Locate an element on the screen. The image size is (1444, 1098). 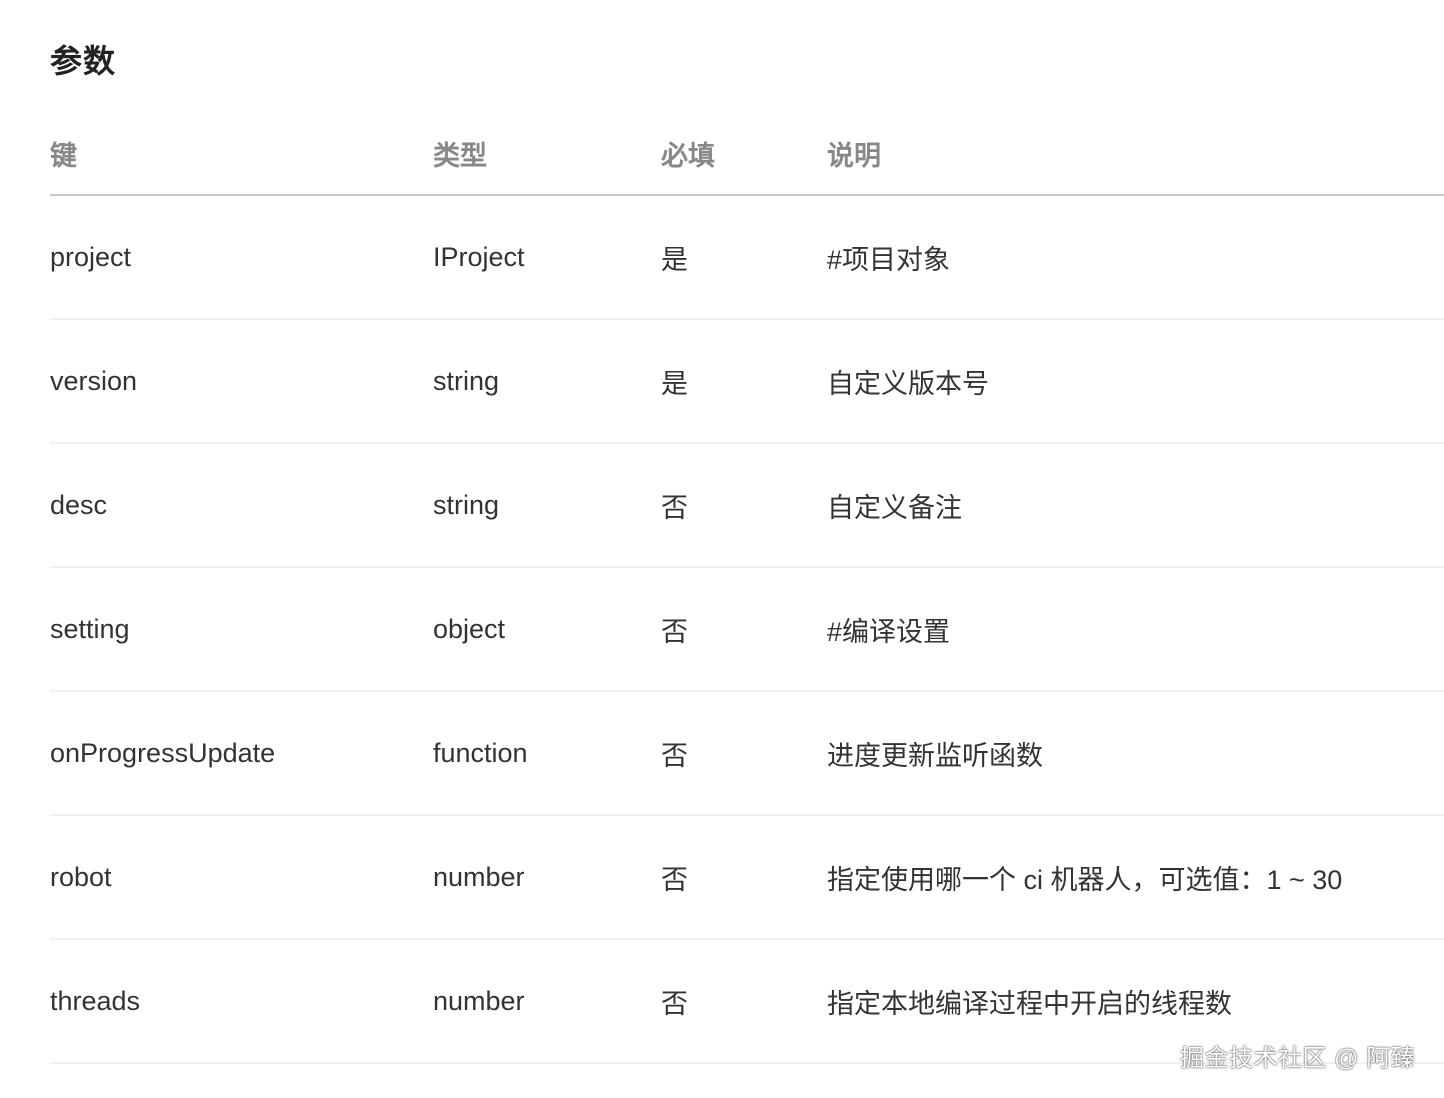
table-row: robot number 否 指定使用哪一个 ci 机器人，可选值：1 ~ 30 is located at coordinates (747, 878).